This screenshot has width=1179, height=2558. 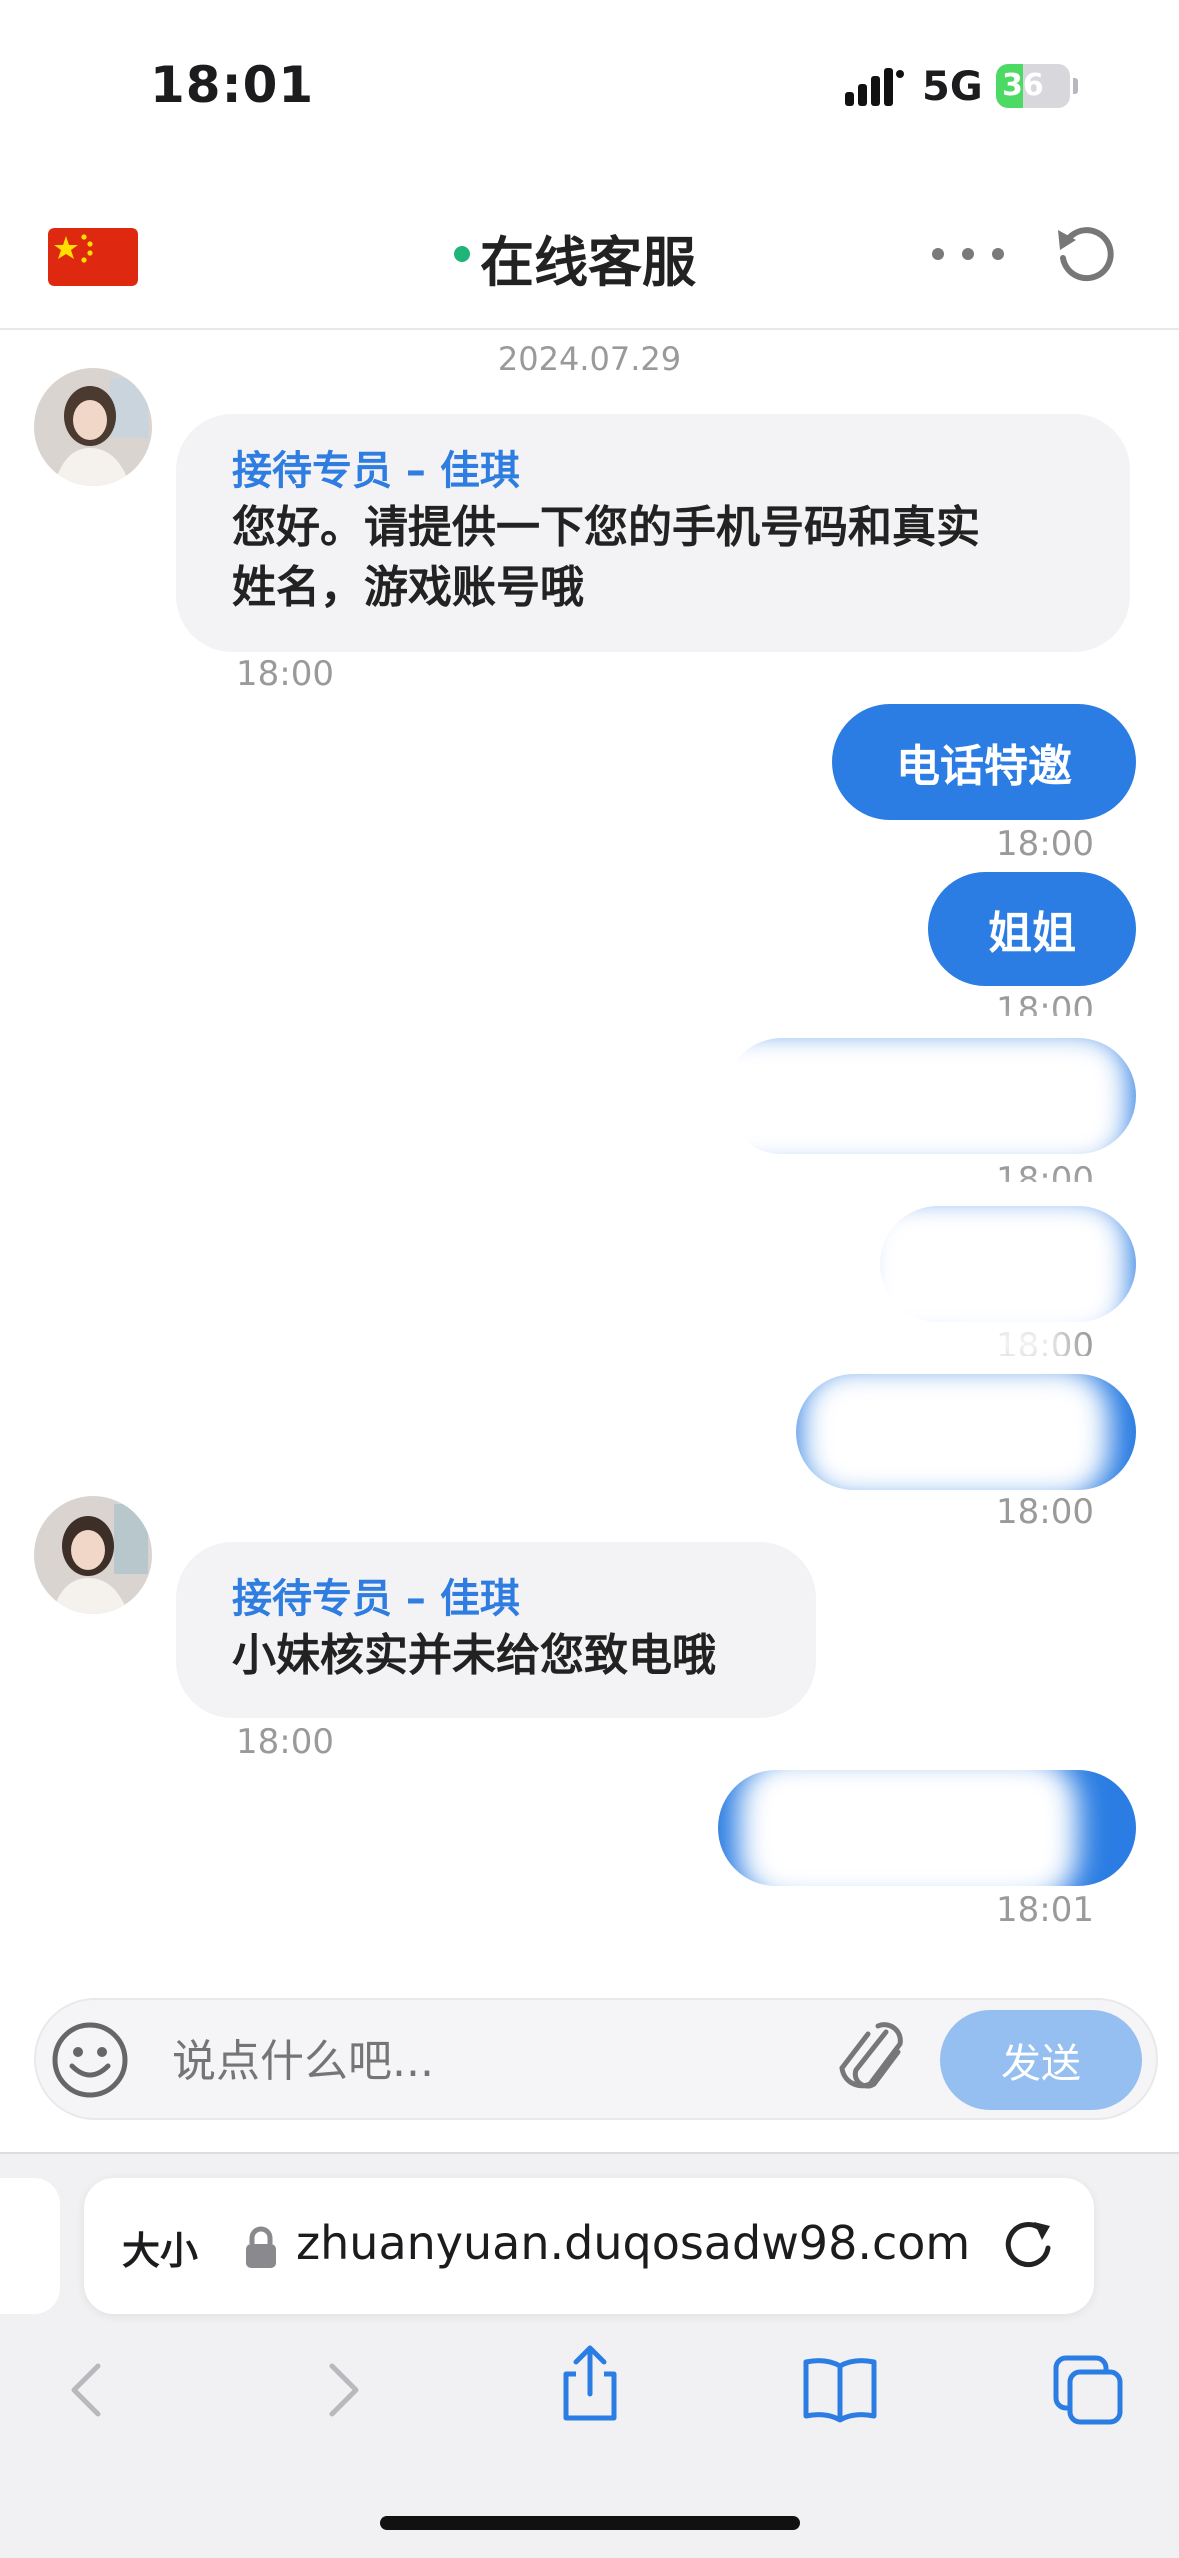 What do you see at coordinates (874, 87) in the screenshot?
I see `cellular-signal-icon` at bounding box center [874, 87].